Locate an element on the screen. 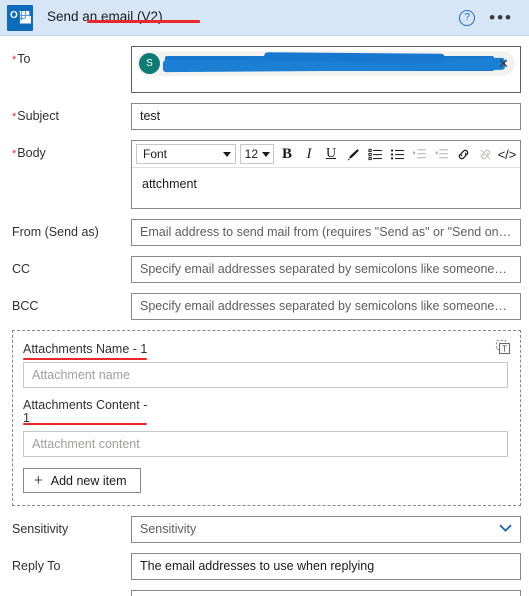 This screenshot has width=529, height=596. code-view-icon: </> is located at coordinates (507, 154).